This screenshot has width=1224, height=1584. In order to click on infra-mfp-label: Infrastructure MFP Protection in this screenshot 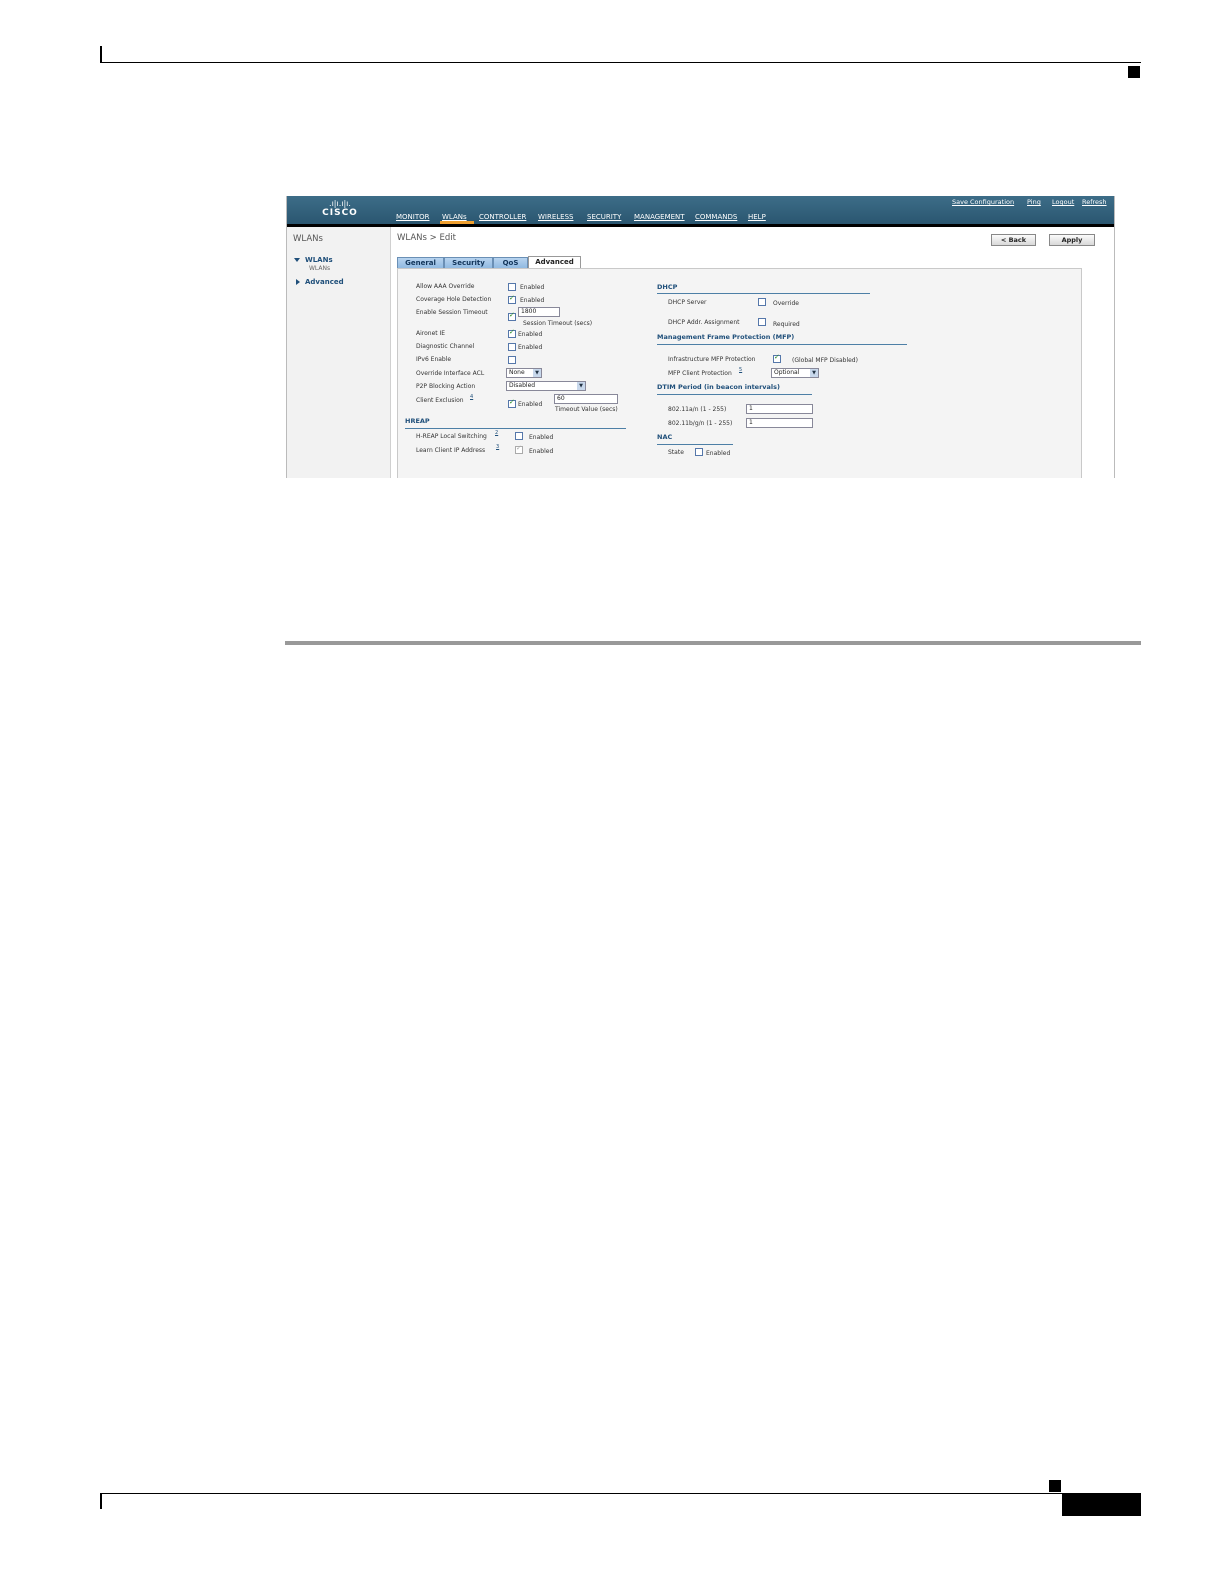, I will do `click(712, 359)`.